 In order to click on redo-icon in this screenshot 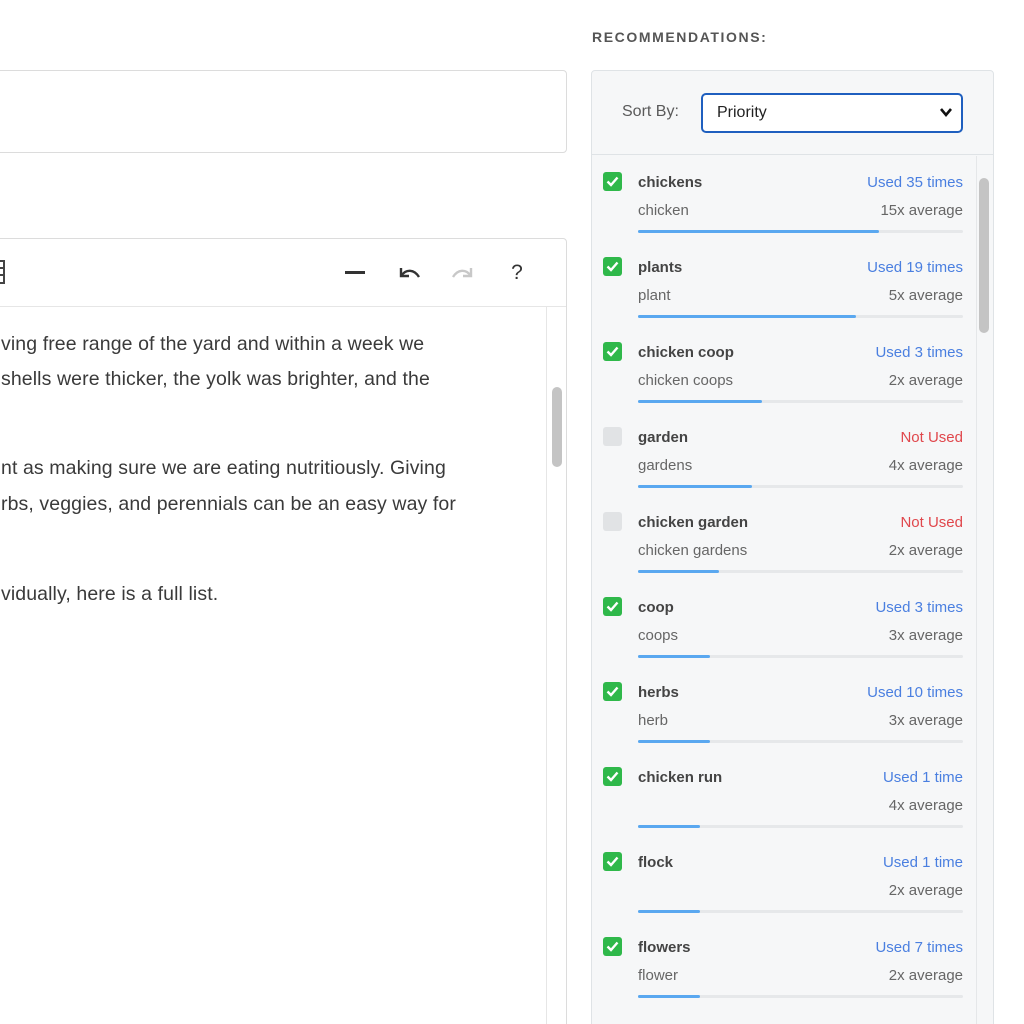, I will do `click(463, 273)`.